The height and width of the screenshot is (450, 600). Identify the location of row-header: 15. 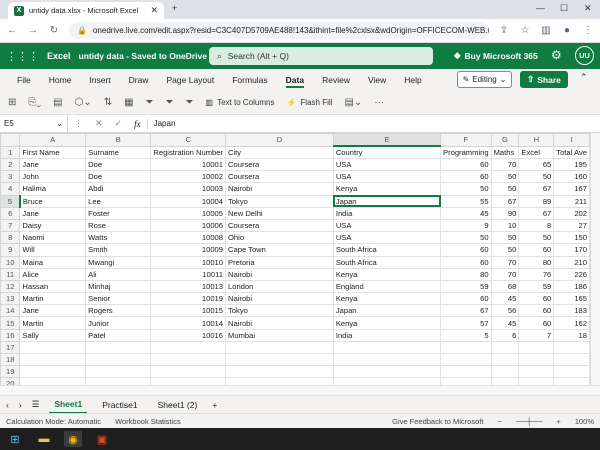
(10, 323).